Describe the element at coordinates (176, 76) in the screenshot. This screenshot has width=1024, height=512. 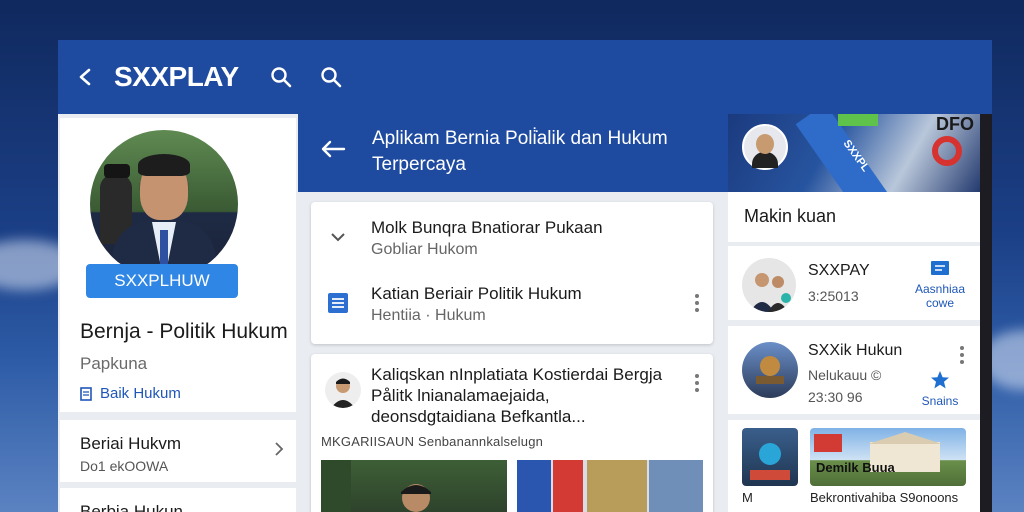
I see `app-brand-title: SXXPLAY` at that location.